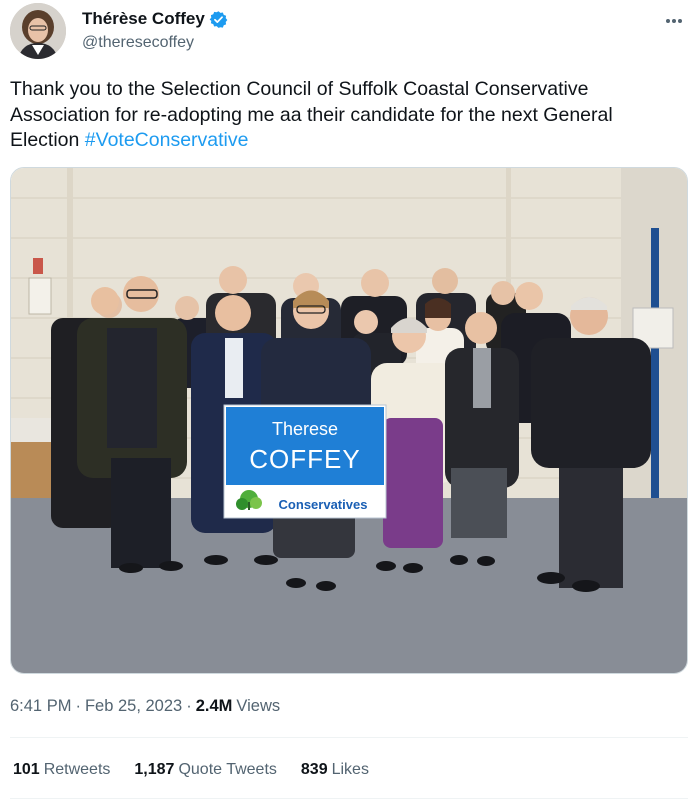  I want to click on sign-party-name: Conservatives, so click(323, 504).